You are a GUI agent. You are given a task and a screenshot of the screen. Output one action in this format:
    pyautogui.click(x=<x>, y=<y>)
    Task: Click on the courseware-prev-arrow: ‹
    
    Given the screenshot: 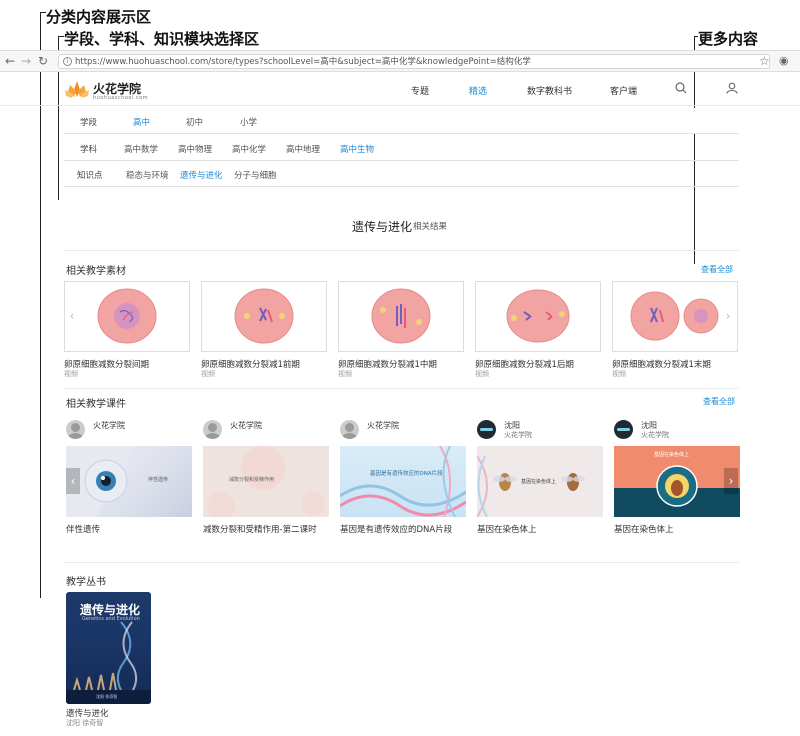 What is the action you would take?
    pyautogui.click(x=73, y=481)
    